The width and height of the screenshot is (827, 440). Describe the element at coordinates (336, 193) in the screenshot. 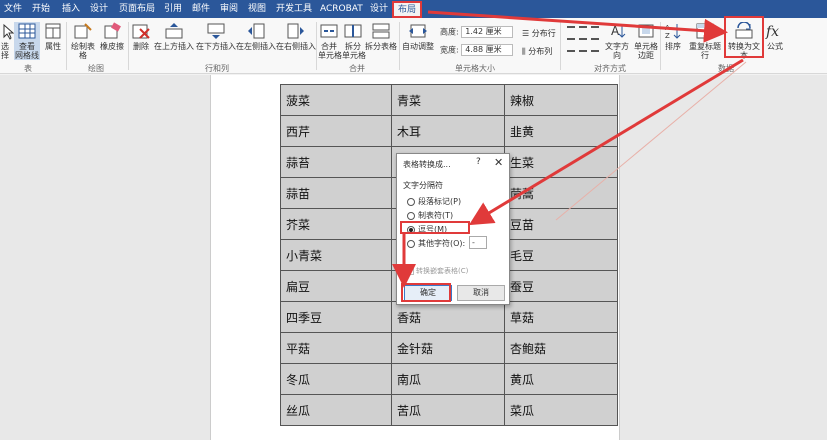

I see `table-cell: 蒜苗` at that location.